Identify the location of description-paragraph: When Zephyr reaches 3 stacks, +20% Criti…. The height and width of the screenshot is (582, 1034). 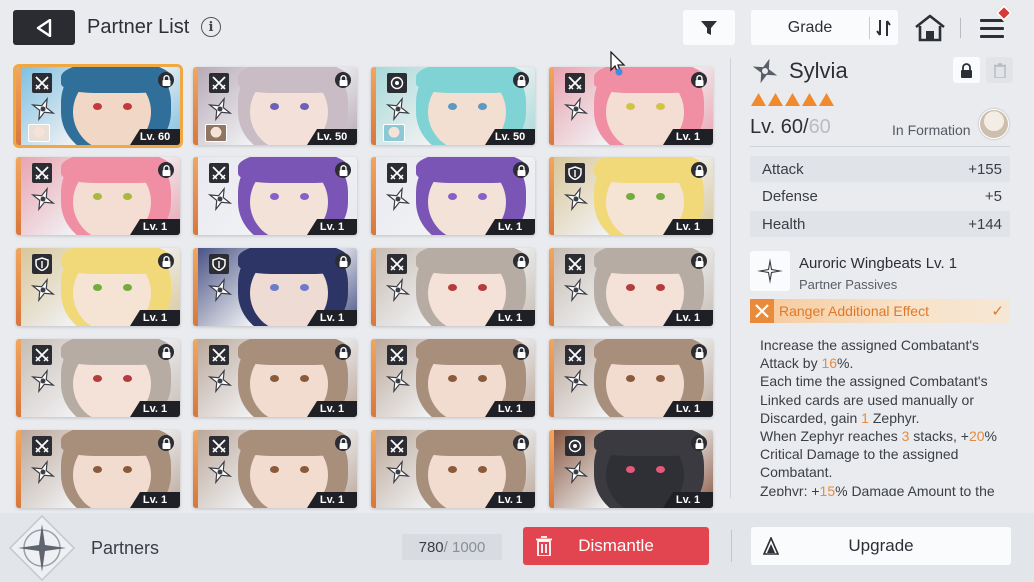
(887, 454).